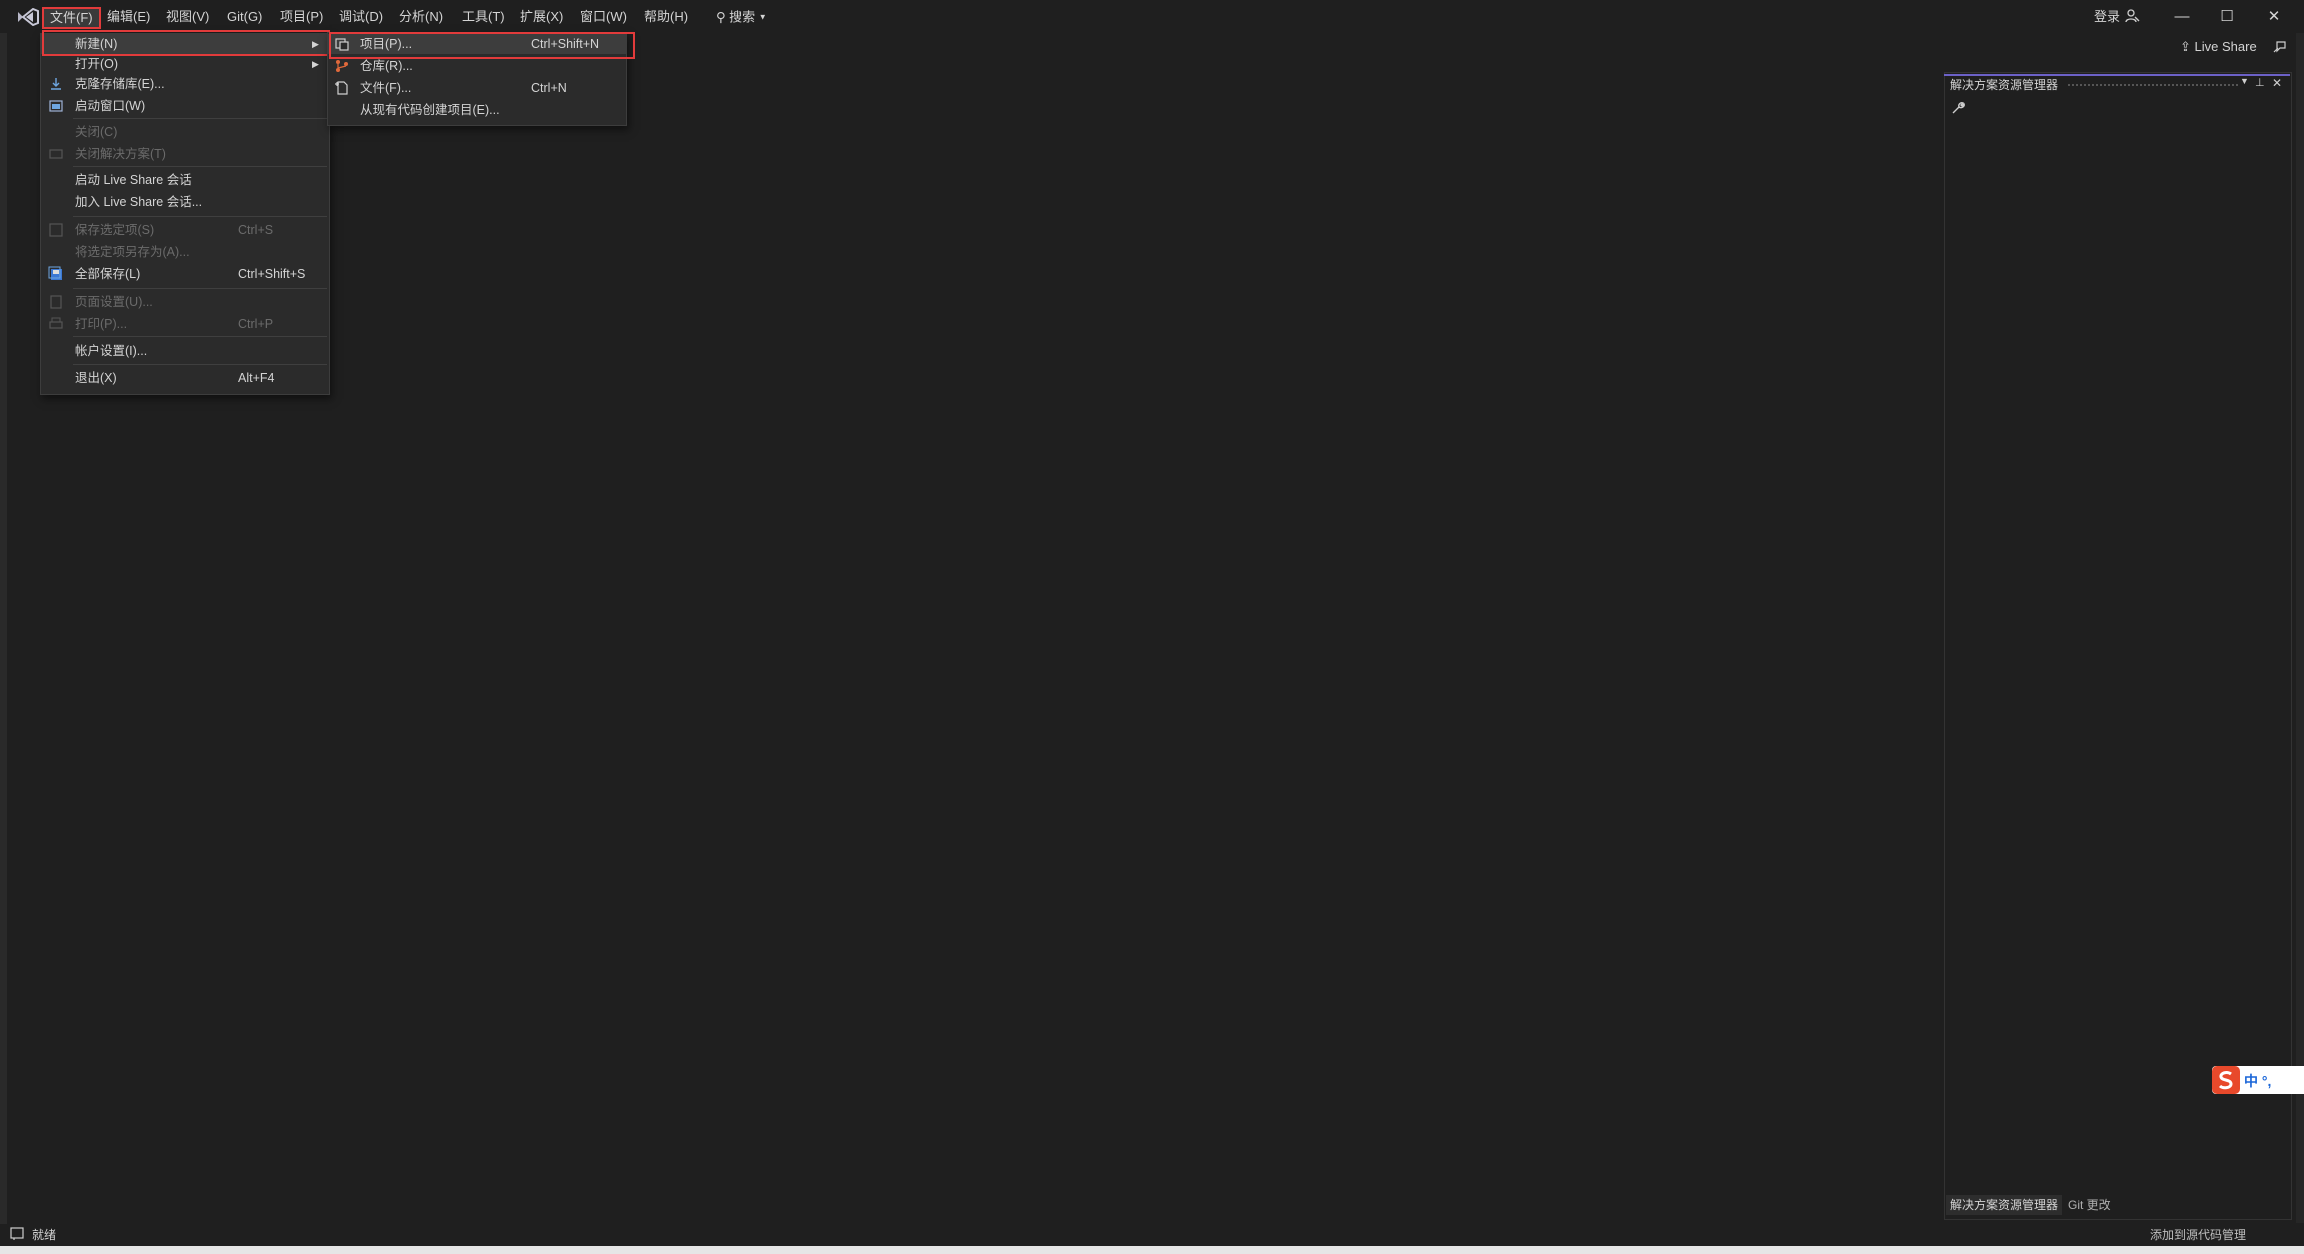 The image size is (2304, 1254). I want to click on search-label: 搜索, so click(742, 17).